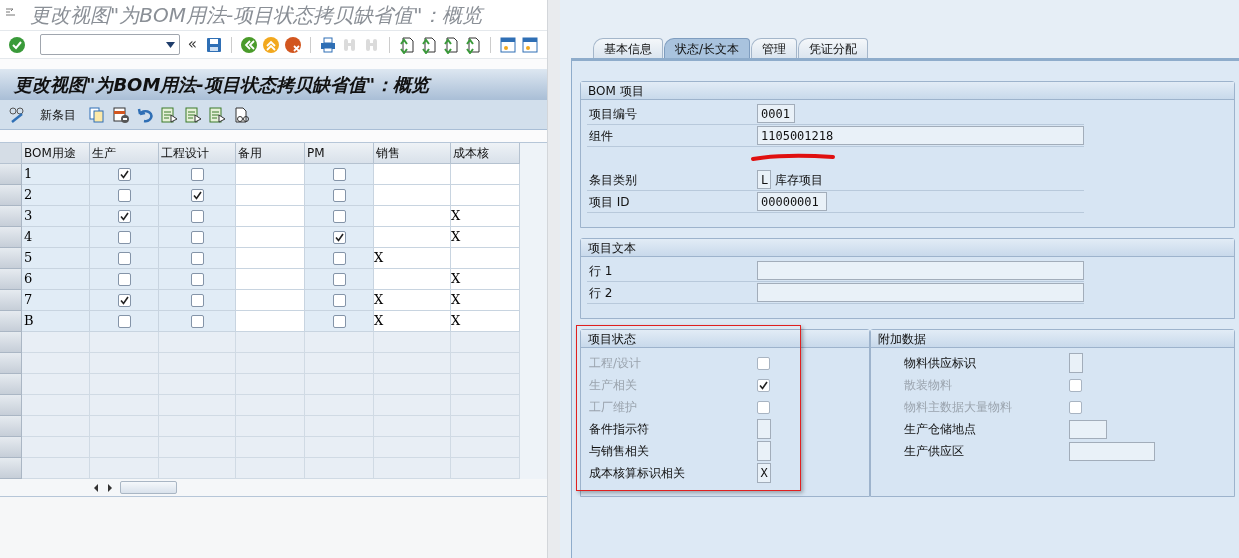  Describe the element at coordinates (628, 48) in the screenshot. I see `tab: 基本信息` at that location.